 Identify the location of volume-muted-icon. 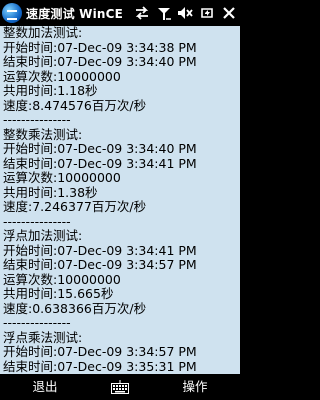
(185, 13).